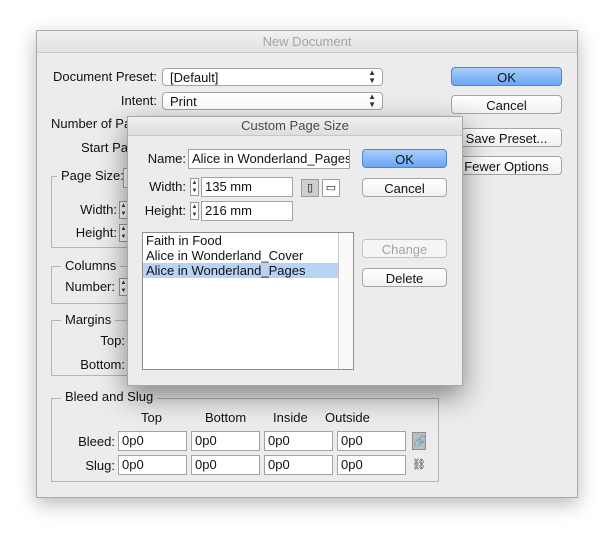  What do you see at coordinates (96, 441) in the screenshot?
I see `bleed-label: Bleed:` at bounding box center [96, 441].